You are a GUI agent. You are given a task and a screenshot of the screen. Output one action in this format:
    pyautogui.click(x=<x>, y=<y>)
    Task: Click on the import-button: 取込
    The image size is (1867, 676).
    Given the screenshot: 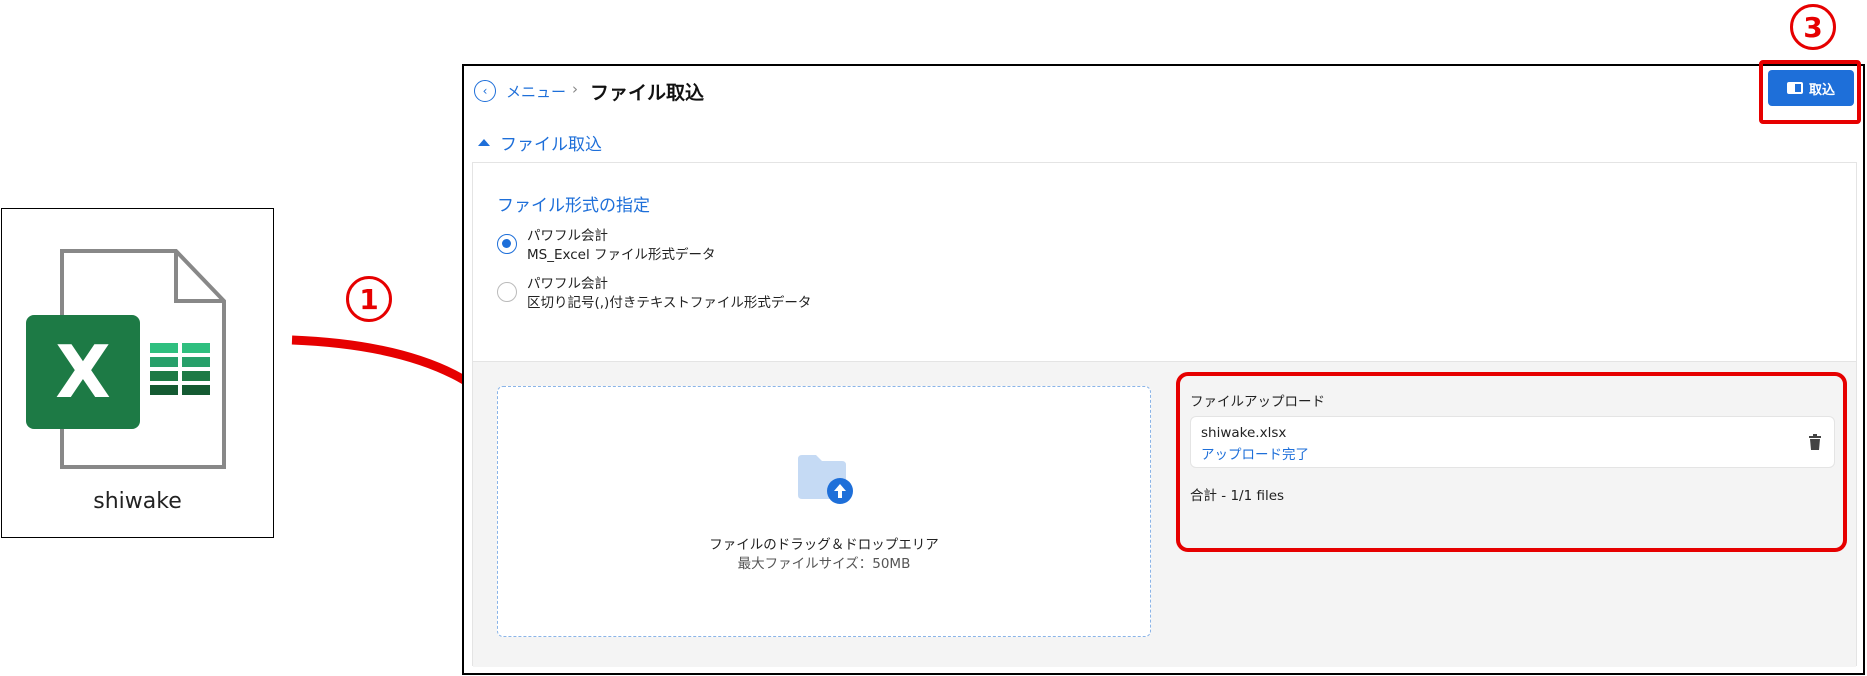 What is the action you would take?
    pyautogui.click(x=1811, y=88)
    